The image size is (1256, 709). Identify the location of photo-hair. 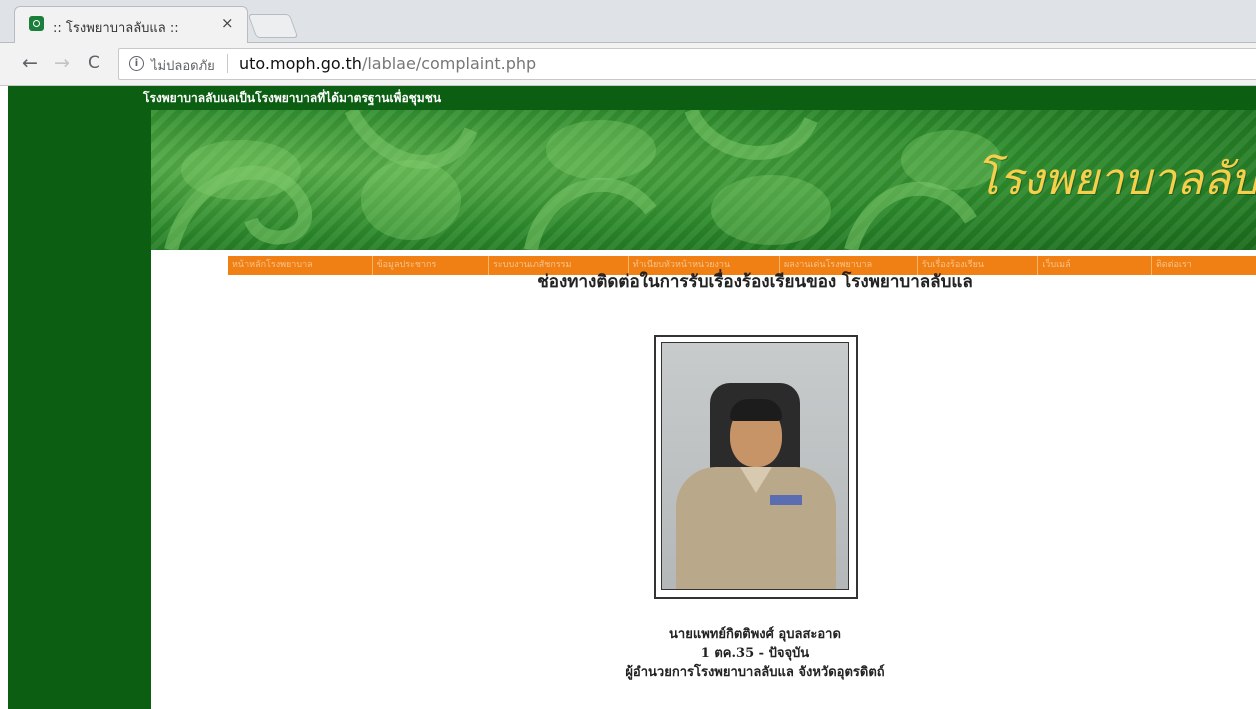
(756, 410).